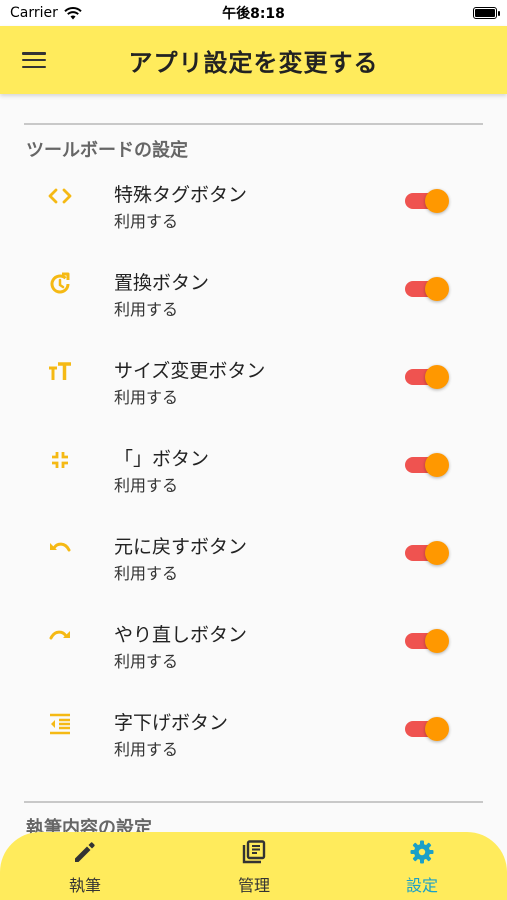  Describe the element at coordinates (486, 13) in the screenshot. I see `battery-icon` at that location.